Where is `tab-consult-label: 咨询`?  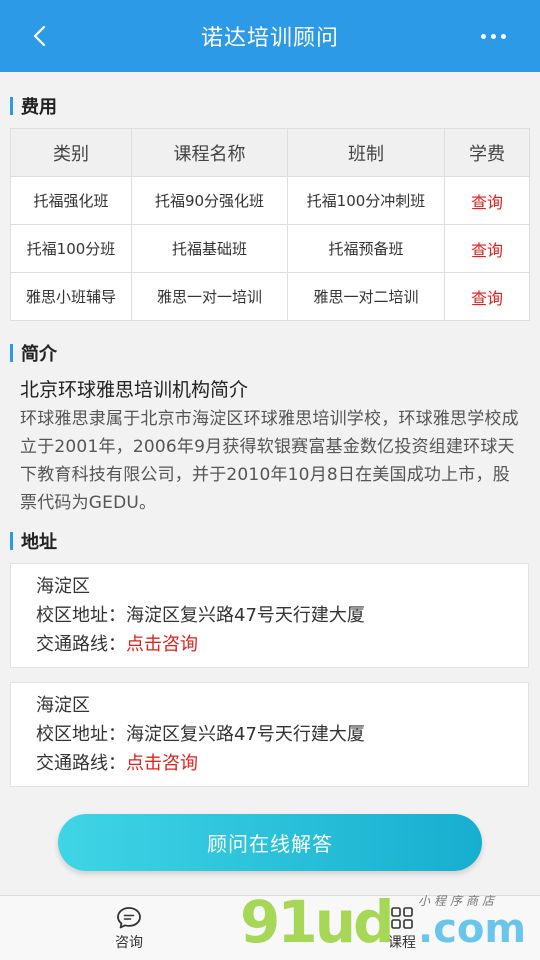
tab-consult-label: 咨询 is located at coordinates (129, 943).